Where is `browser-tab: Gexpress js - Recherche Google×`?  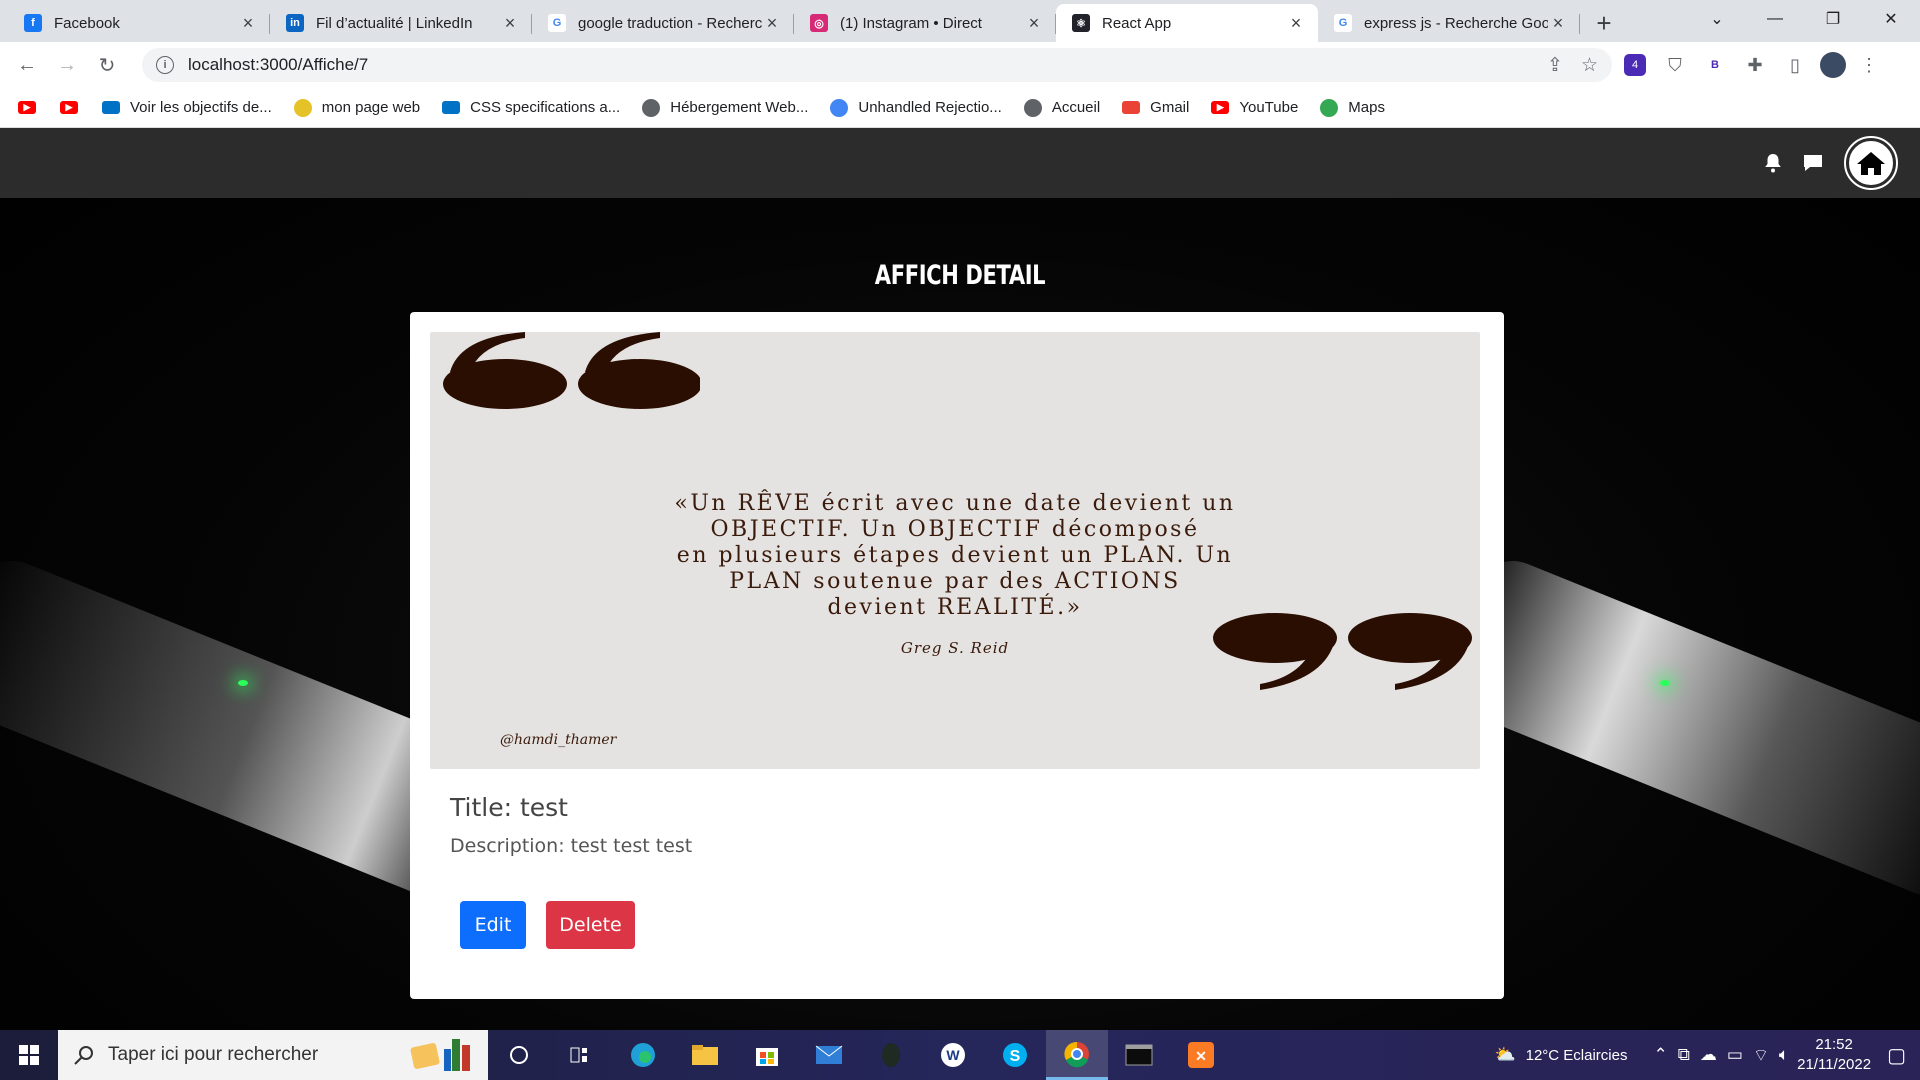
browser-tab: Gexpress js - Recherche Google× is located at coordinates (1449, 23).